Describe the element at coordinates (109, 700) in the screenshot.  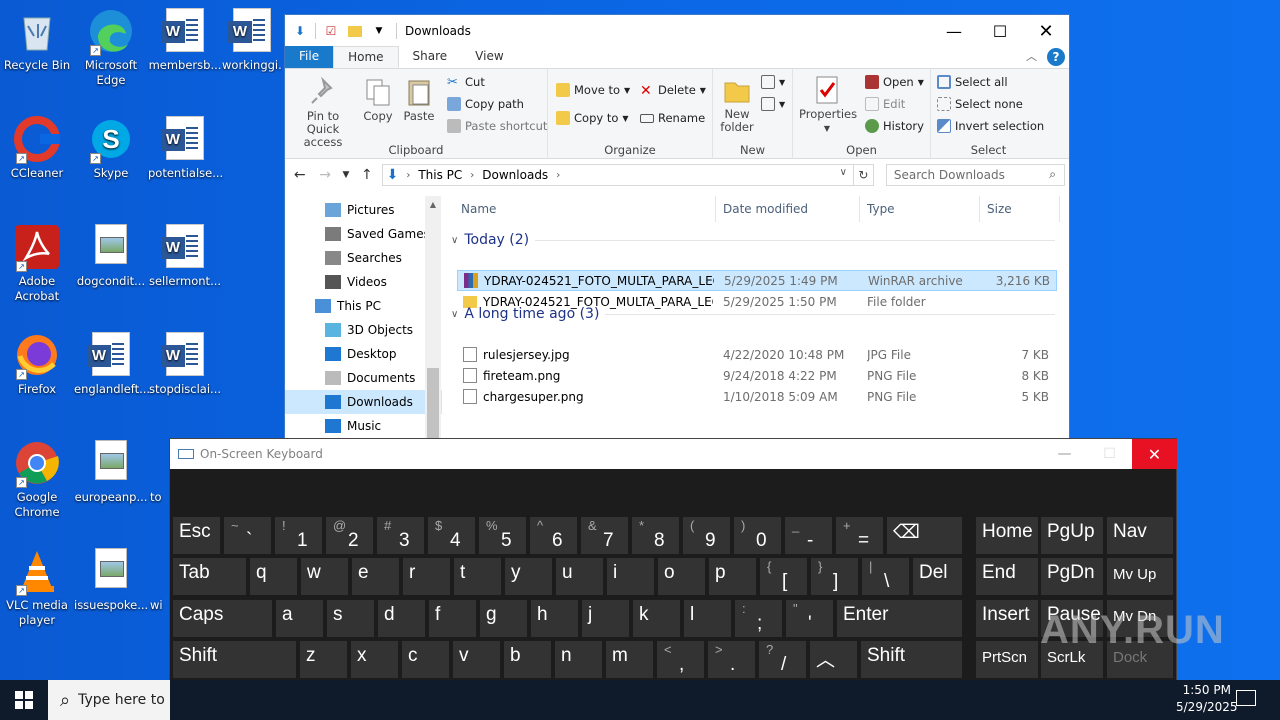
I see `taskbar-search: ⌕ Type here to` at that location.